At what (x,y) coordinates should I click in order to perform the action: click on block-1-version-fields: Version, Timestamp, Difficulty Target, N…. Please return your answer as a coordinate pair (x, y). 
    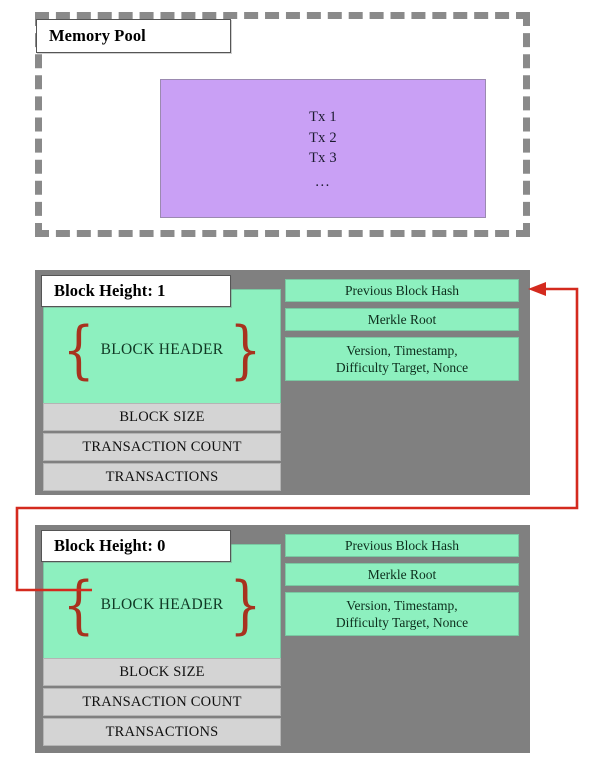
    Looking at the image, I should click on (402, 359).